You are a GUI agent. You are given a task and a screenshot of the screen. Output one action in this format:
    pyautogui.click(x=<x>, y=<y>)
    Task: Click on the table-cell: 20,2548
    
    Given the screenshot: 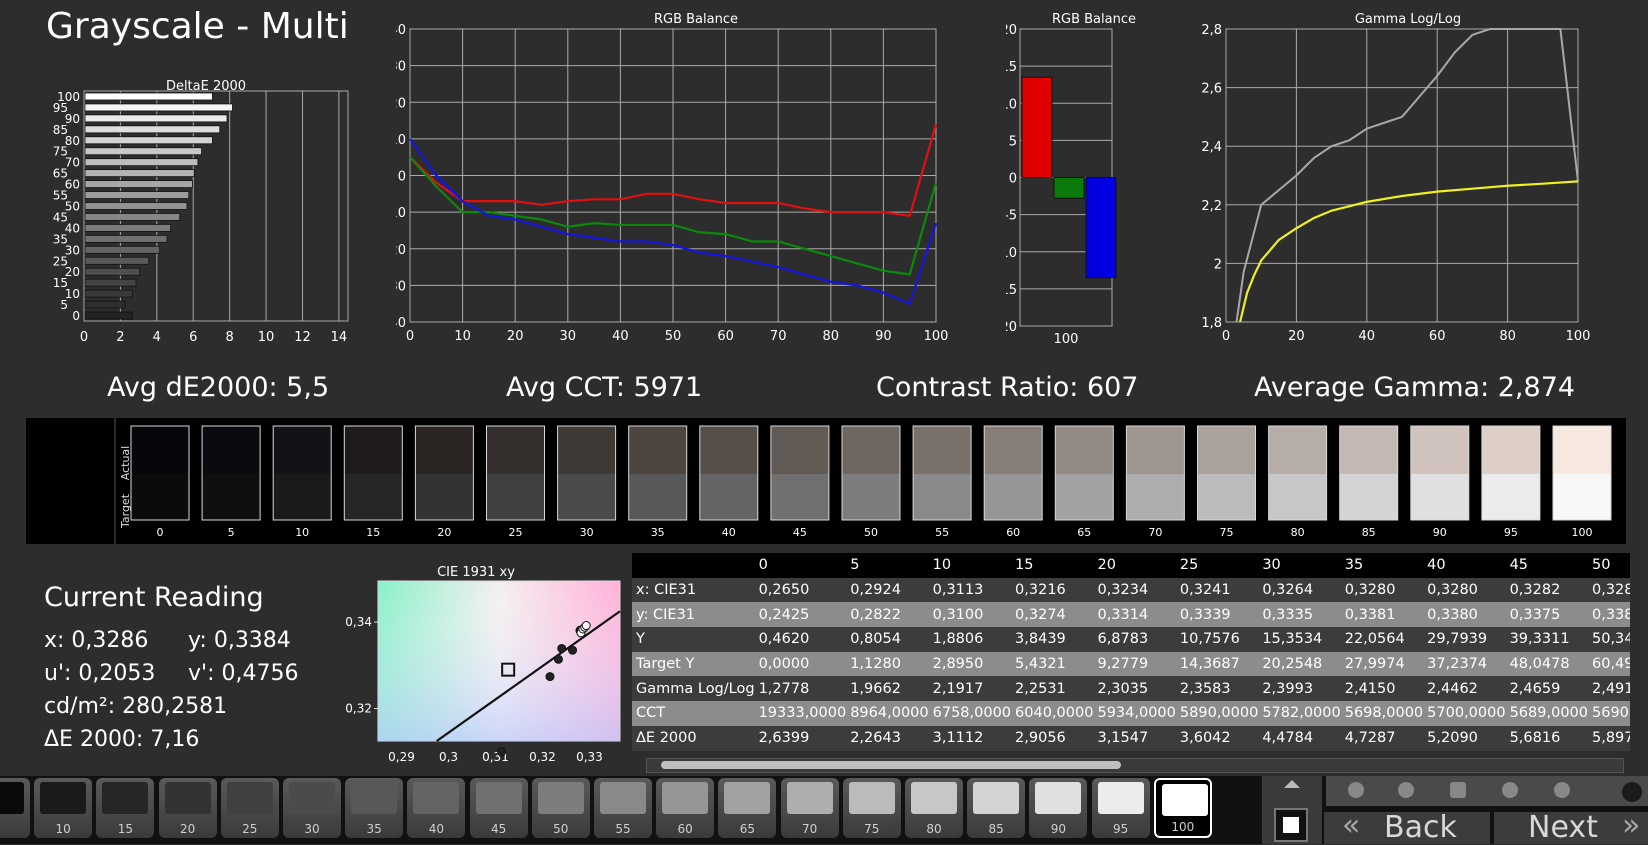 What is the action you would take?
    pyautogui.click(x=1299, y=664)
    